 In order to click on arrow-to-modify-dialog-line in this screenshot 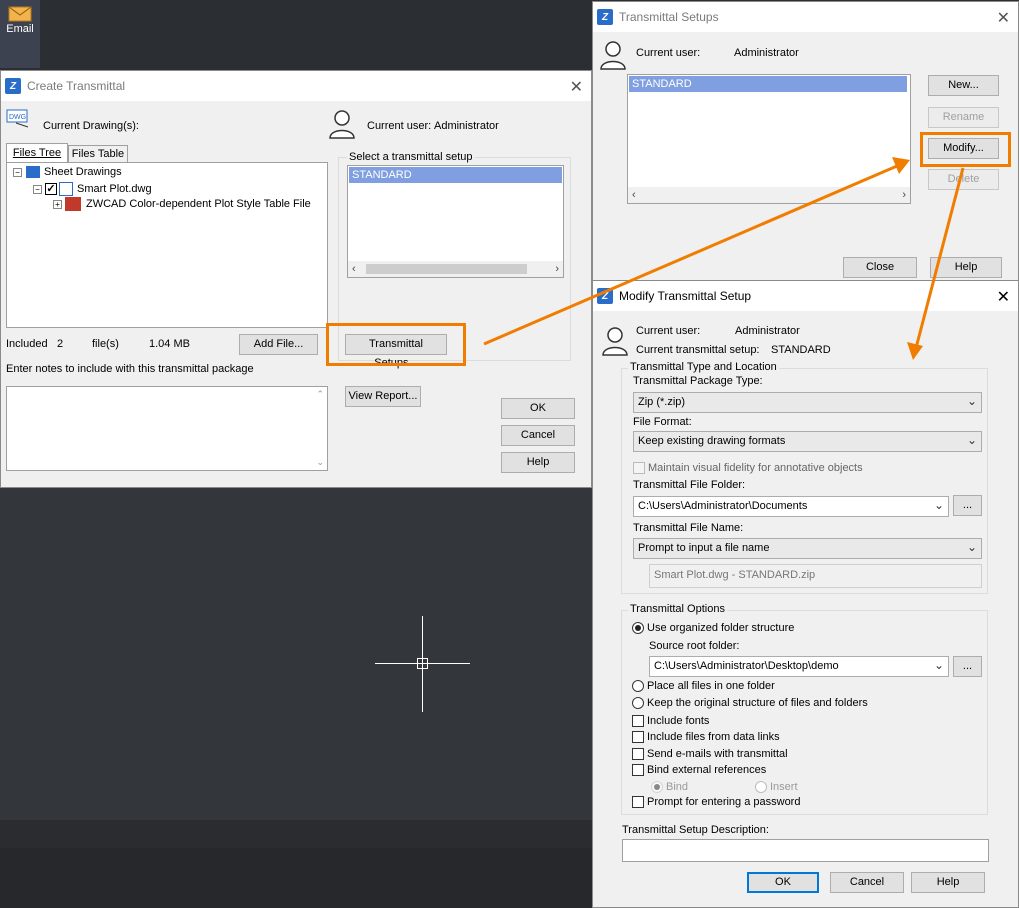, I will do `click(939, 258)`.